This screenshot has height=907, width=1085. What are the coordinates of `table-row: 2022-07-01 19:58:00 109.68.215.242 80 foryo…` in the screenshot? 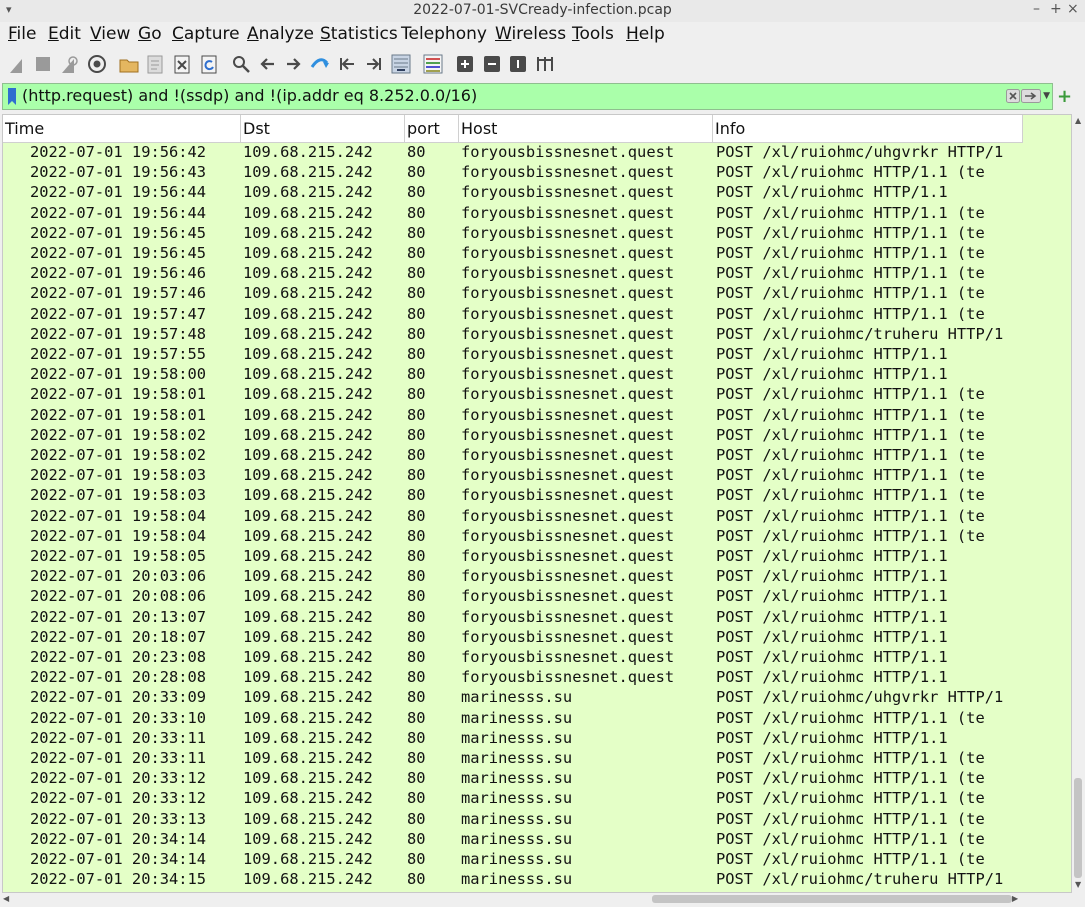 It's located at (513, 374).